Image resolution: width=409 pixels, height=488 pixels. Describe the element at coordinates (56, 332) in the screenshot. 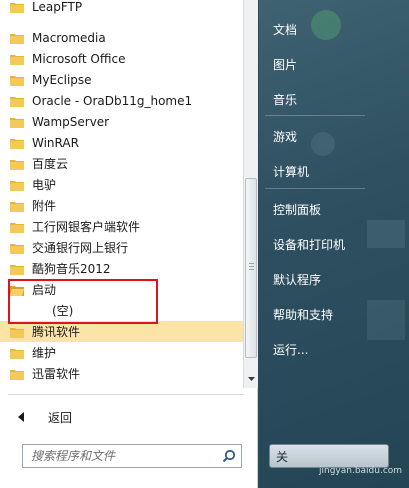

I see `program-label: 腾讯软件` at that location.